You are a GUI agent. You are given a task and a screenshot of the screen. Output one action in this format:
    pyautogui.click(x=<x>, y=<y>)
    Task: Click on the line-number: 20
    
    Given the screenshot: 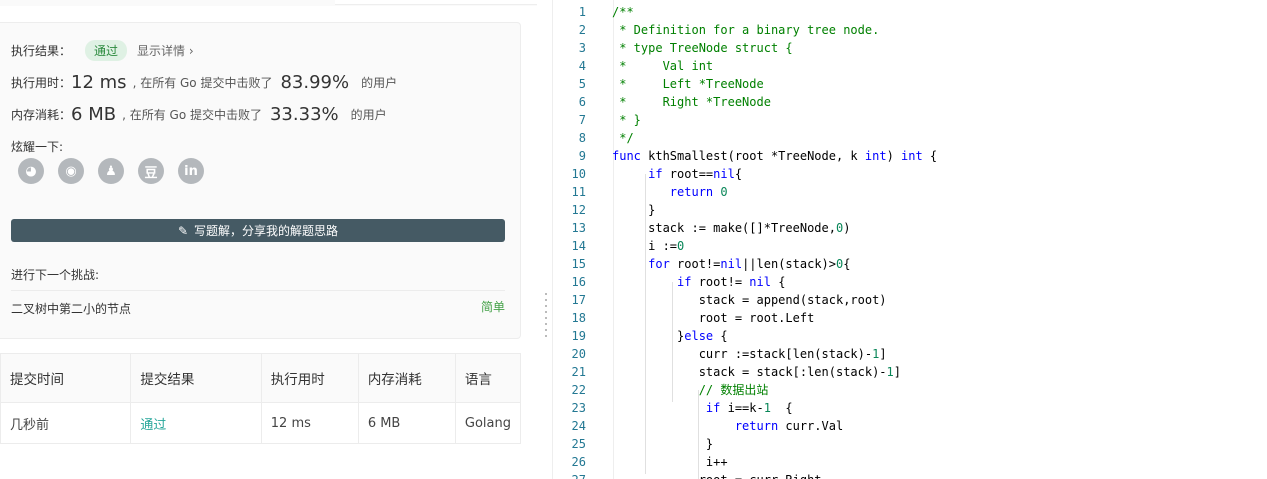 What is the action you would take?
    pyautogui.click(x=578, y=354)
    